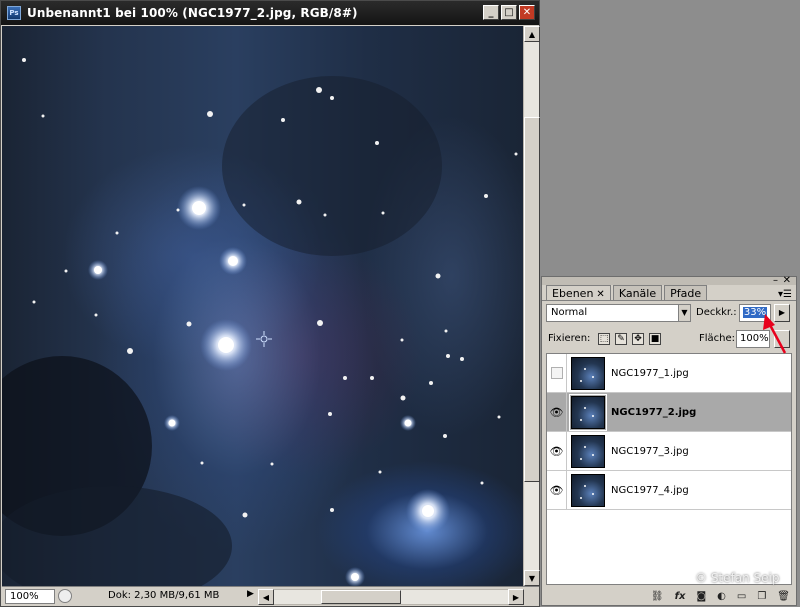  Describe the element at coordinates (737, 578) in the screenshot. I see `copyright-watermark: © Stefan Seip` at that location.